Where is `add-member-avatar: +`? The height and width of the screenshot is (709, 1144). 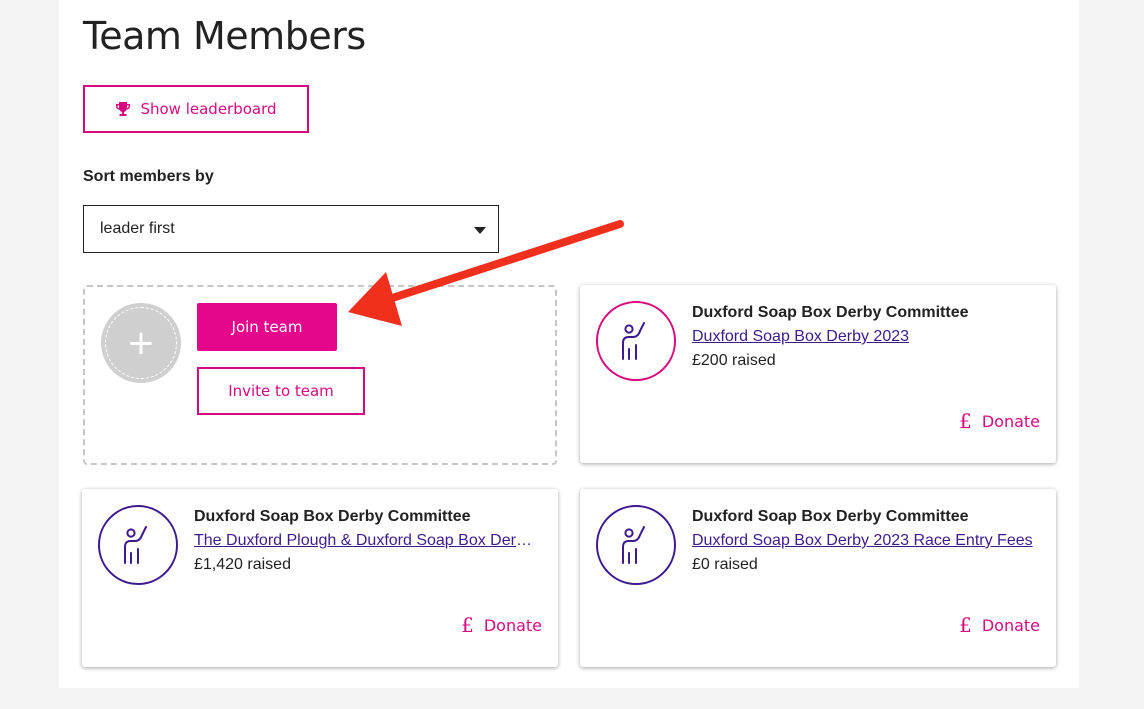 add-member-avatar: + is located at coordinates (141, 343).